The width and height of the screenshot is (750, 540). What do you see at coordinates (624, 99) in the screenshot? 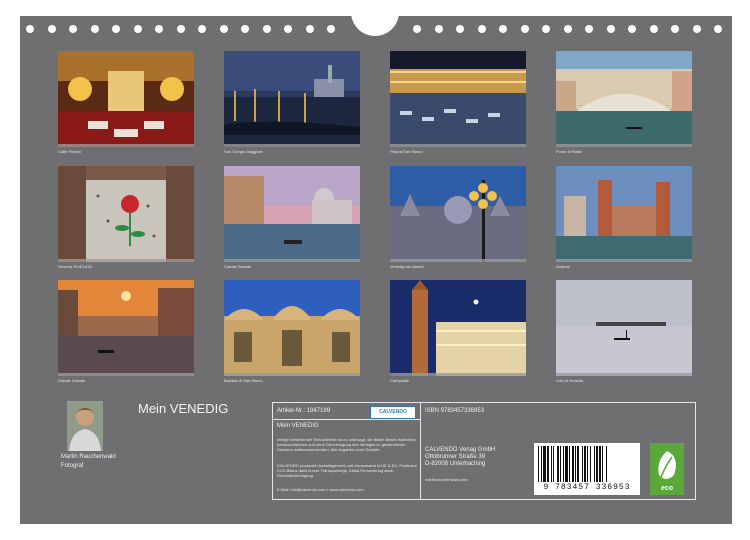
I see `photo-ponte-di-rialto` at bounding box center [624, 99].